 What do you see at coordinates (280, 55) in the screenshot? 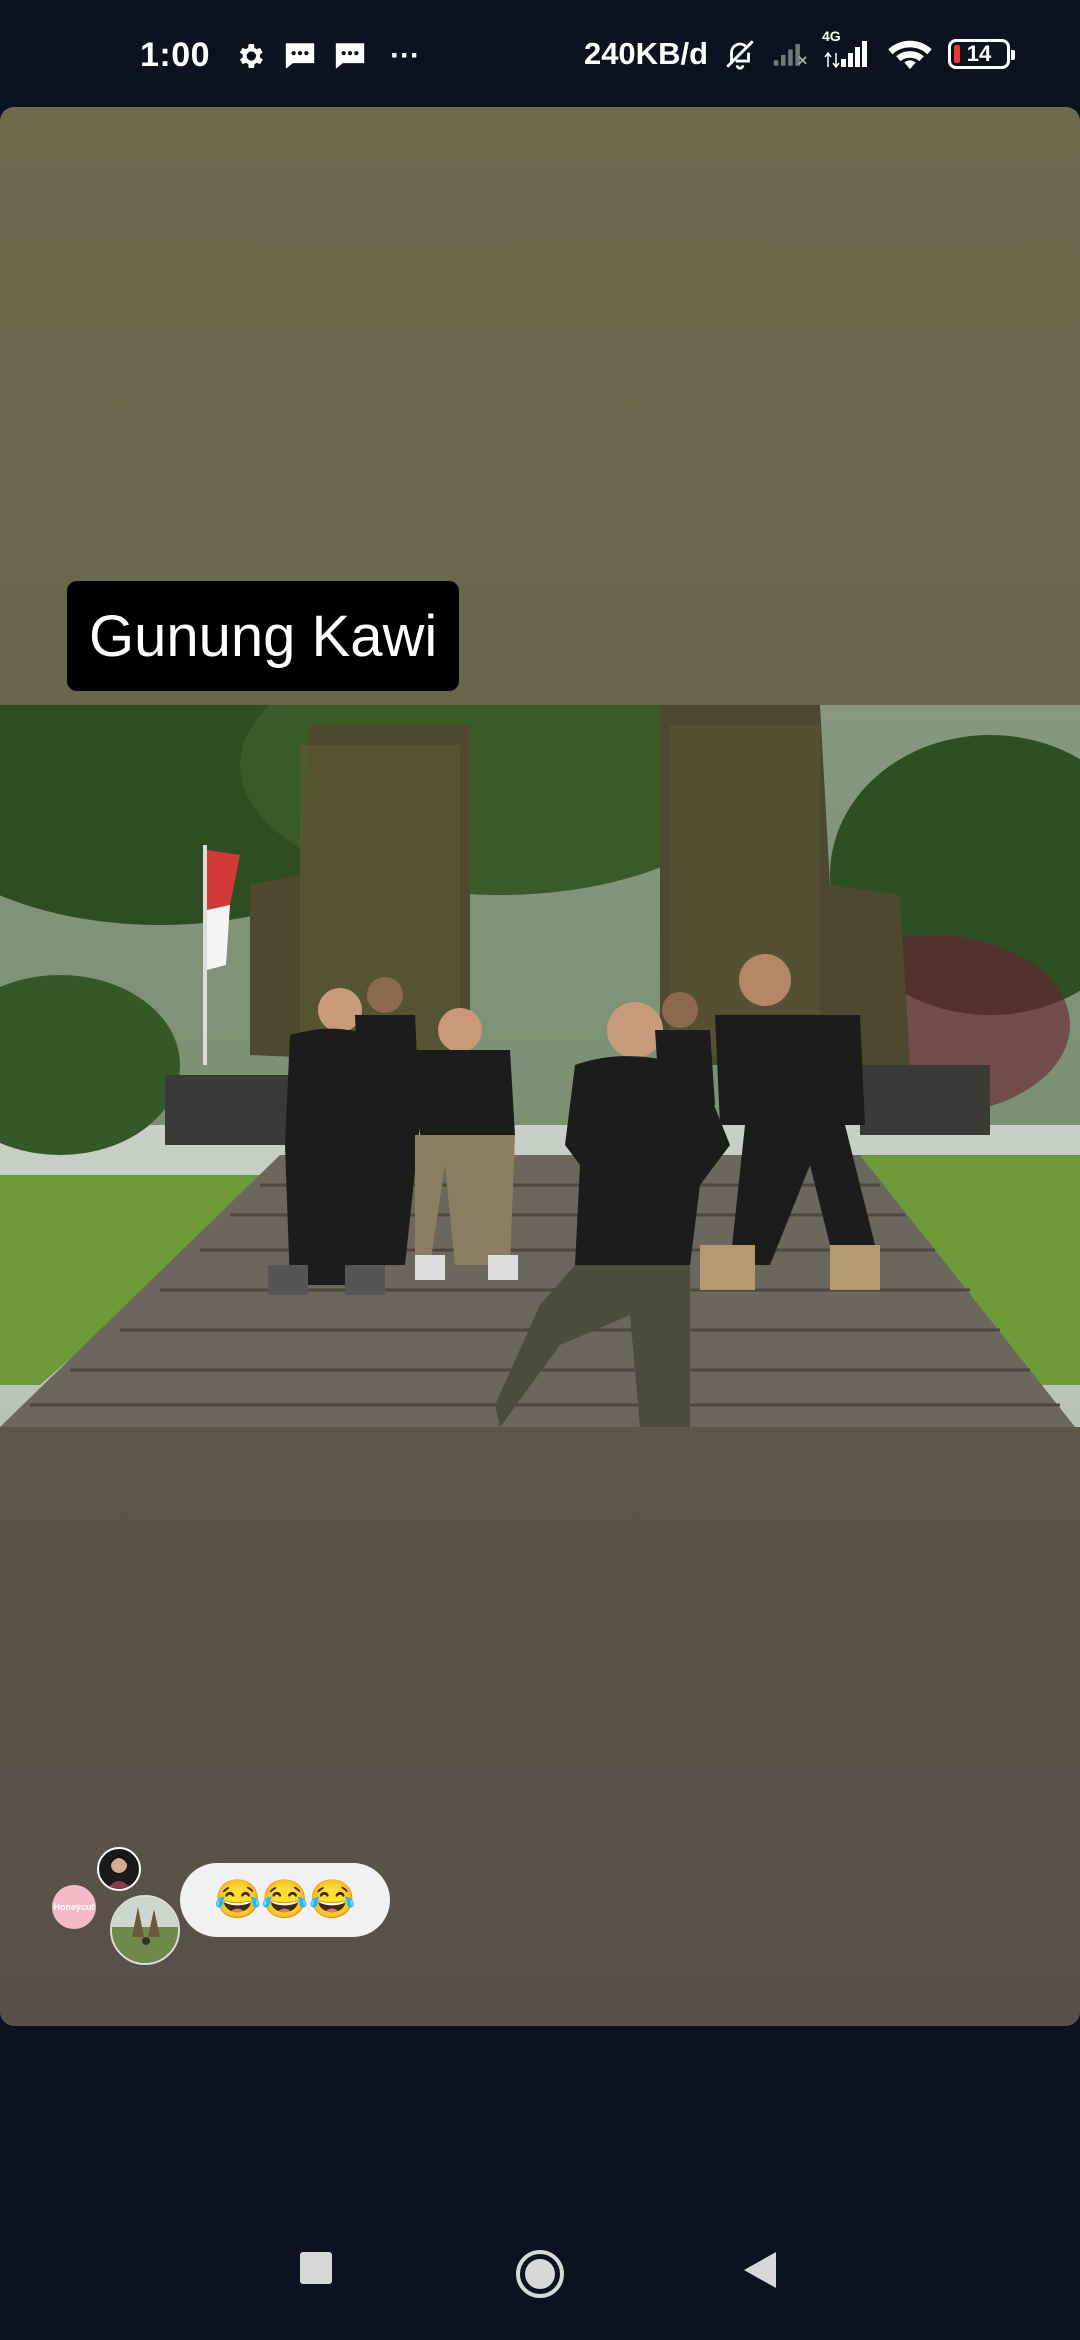
I see `status-left: 1:00 ···` at bounding box center [280, 55].